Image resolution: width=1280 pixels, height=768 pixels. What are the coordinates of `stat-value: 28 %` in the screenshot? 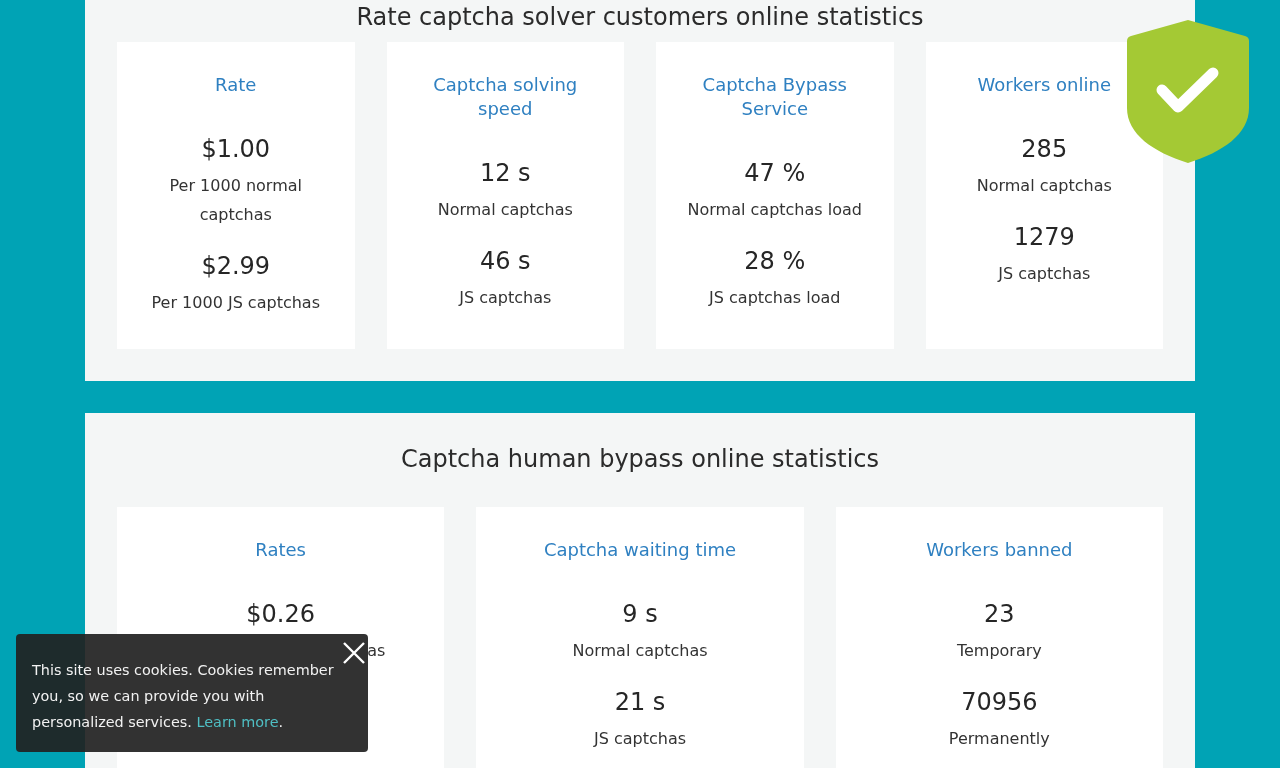 It's located at (775, 261).